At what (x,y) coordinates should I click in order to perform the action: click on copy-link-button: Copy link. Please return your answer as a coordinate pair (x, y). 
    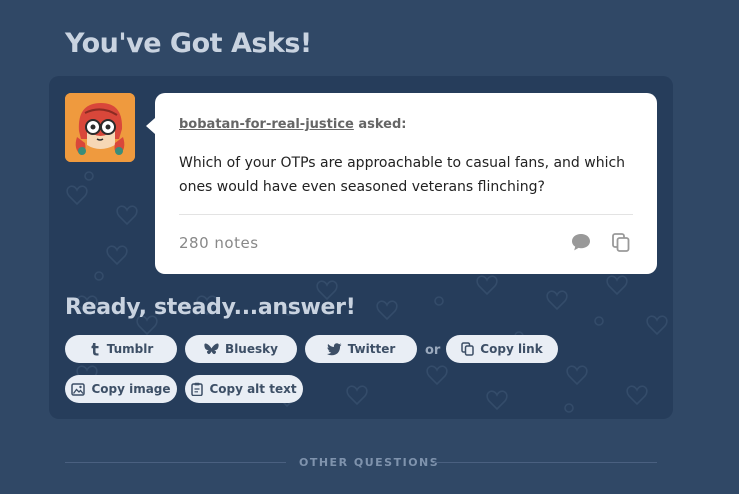
    Looking at the image, I should click on (502, 349).